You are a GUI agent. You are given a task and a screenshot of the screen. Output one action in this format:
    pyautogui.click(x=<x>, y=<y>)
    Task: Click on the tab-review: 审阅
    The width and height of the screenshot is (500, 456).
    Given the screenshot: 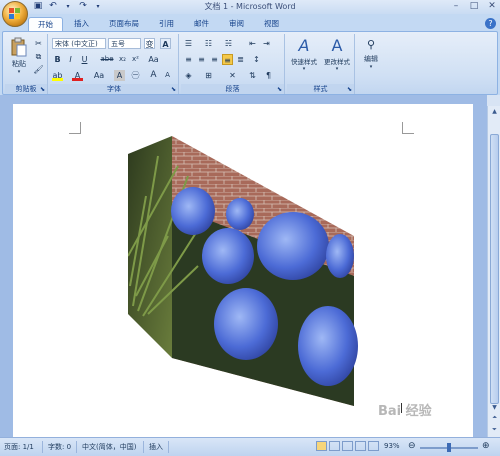 What is the action you would take?
    pyautogui.click(x=236, y=24)
    